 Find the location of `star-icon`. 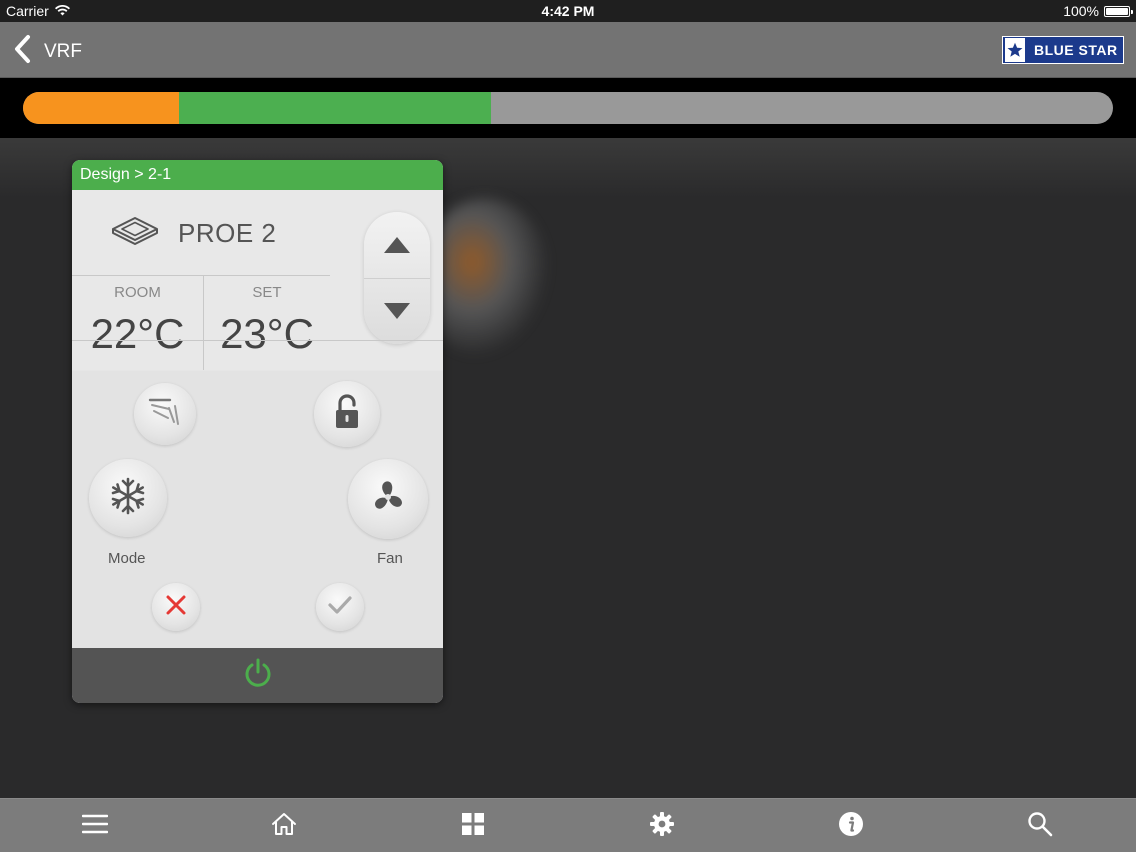

star-icon is located at coordinates (1015, 50).